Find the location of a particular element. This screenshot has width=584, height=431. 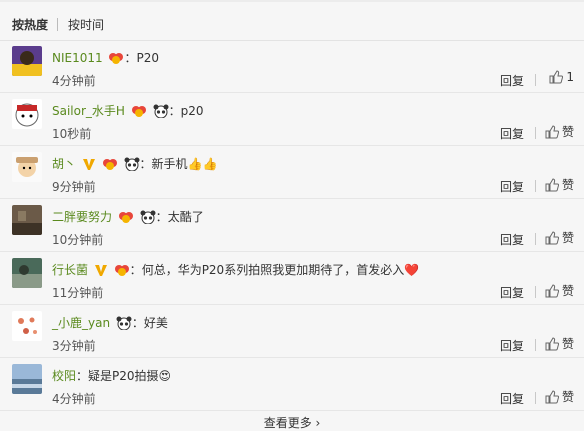

like-button: 1 is located at coordinates (561, 77).